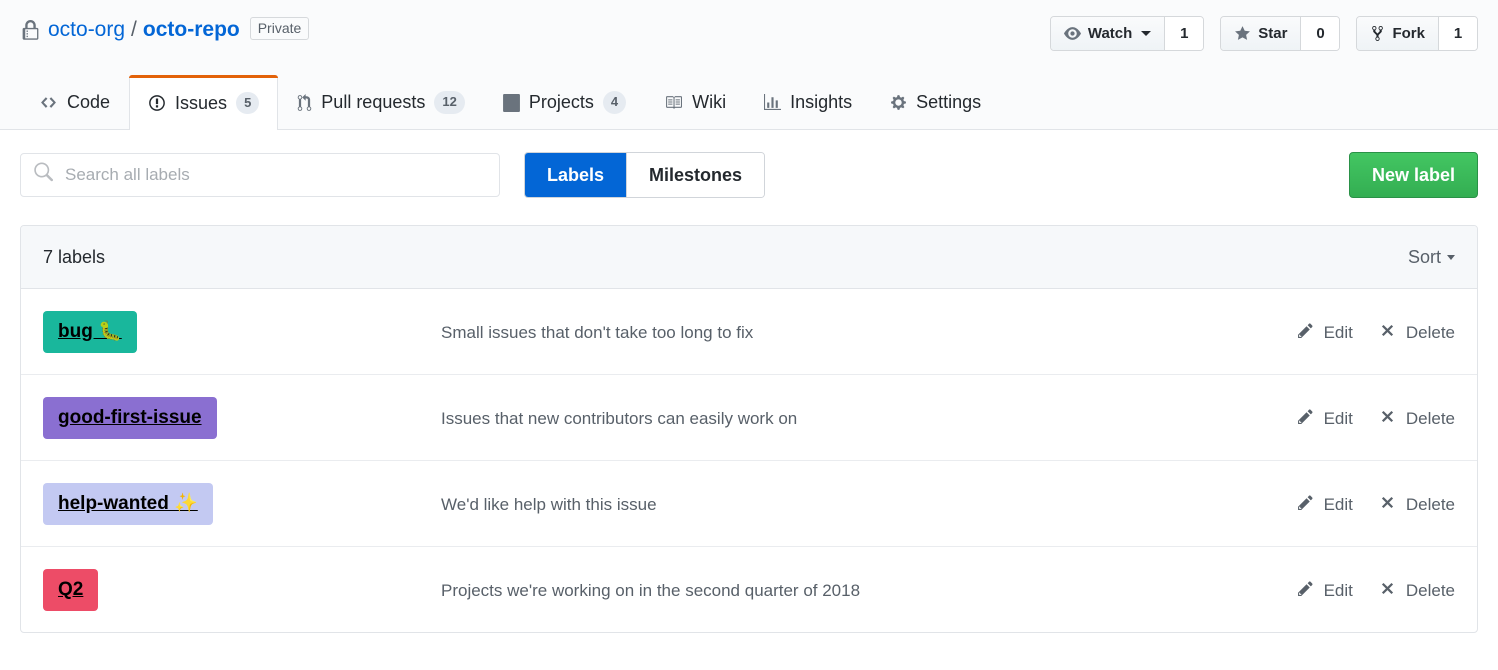 This screenshot has width=1498, height=670. Describe the element at coordinates (614, 102) in the screenshot. I see `tab-projects-counter: 4` at that location.